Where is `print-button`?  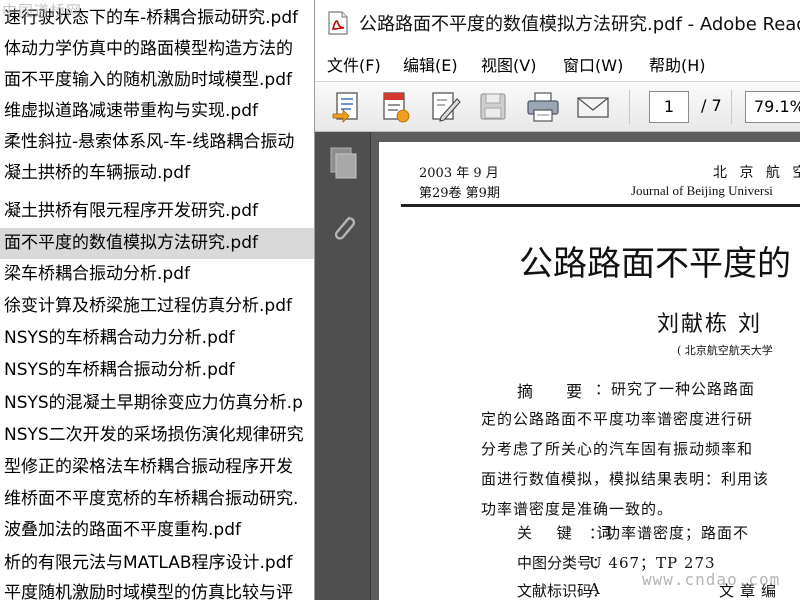 print-button is located at coordinates (543, 107).